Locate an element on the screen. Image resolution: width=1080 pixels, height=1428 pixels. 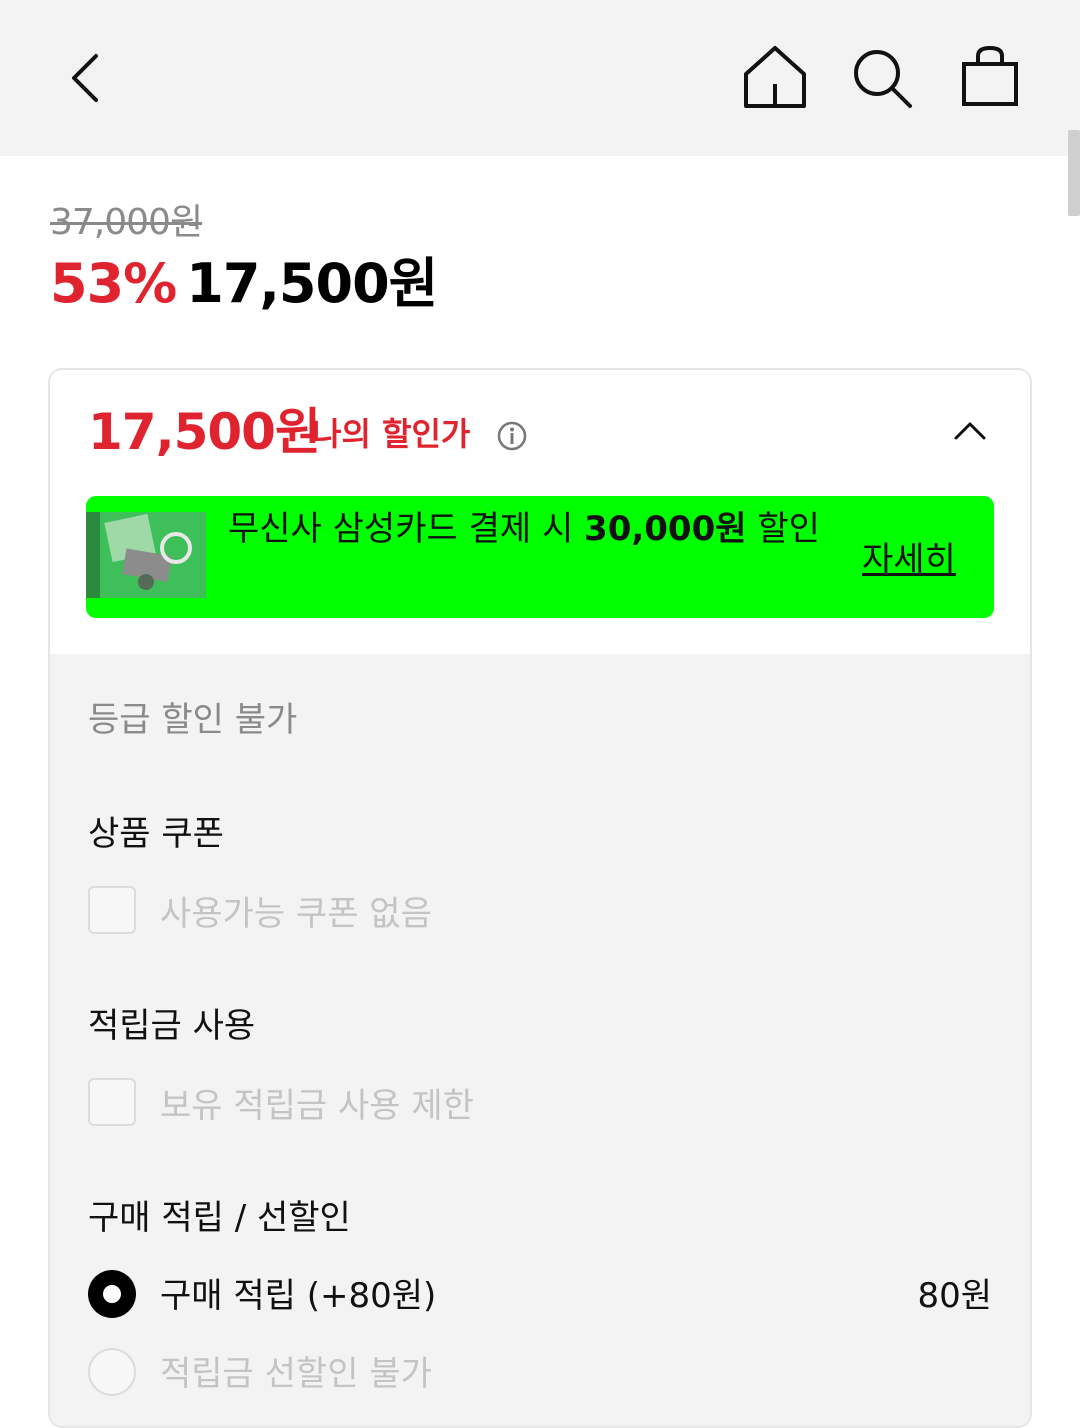
points-checkbox is located at coordinates (112, 1102).